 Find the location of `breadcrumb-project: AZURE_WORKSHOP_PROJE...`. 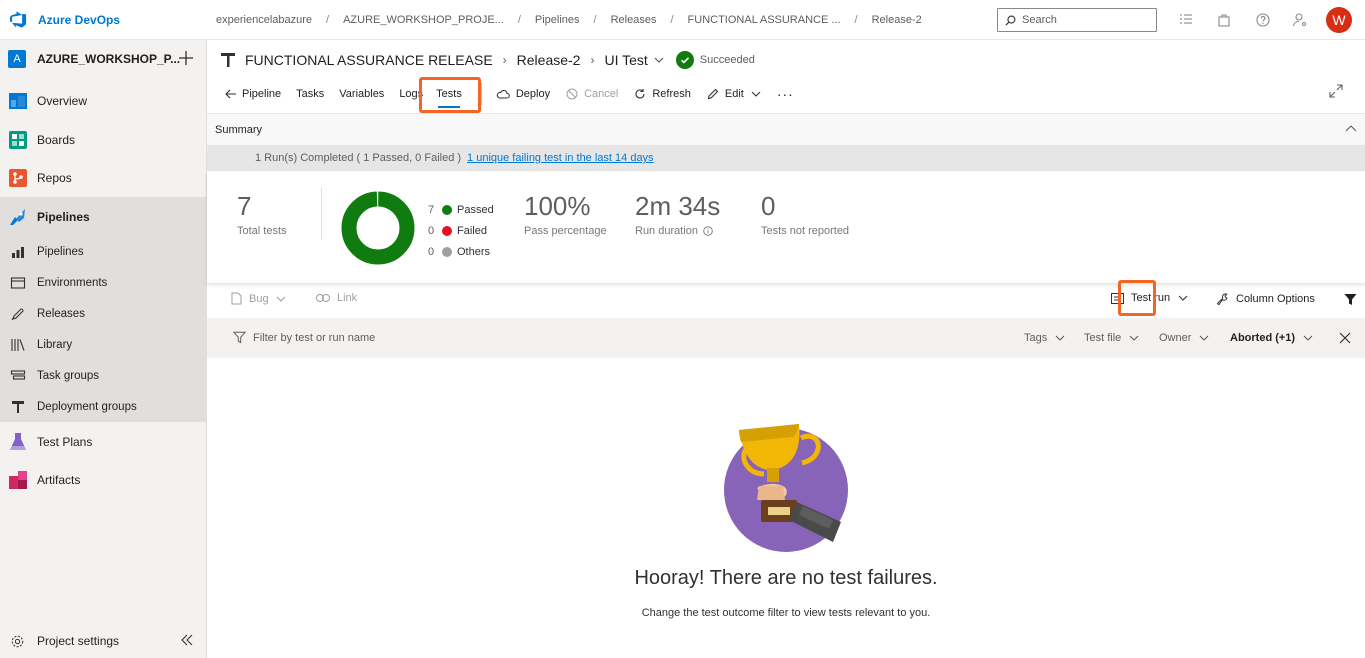

breadcrumb-project: AZURE_WORKSHOP_PROJE... is located at coordinates (423, 20).